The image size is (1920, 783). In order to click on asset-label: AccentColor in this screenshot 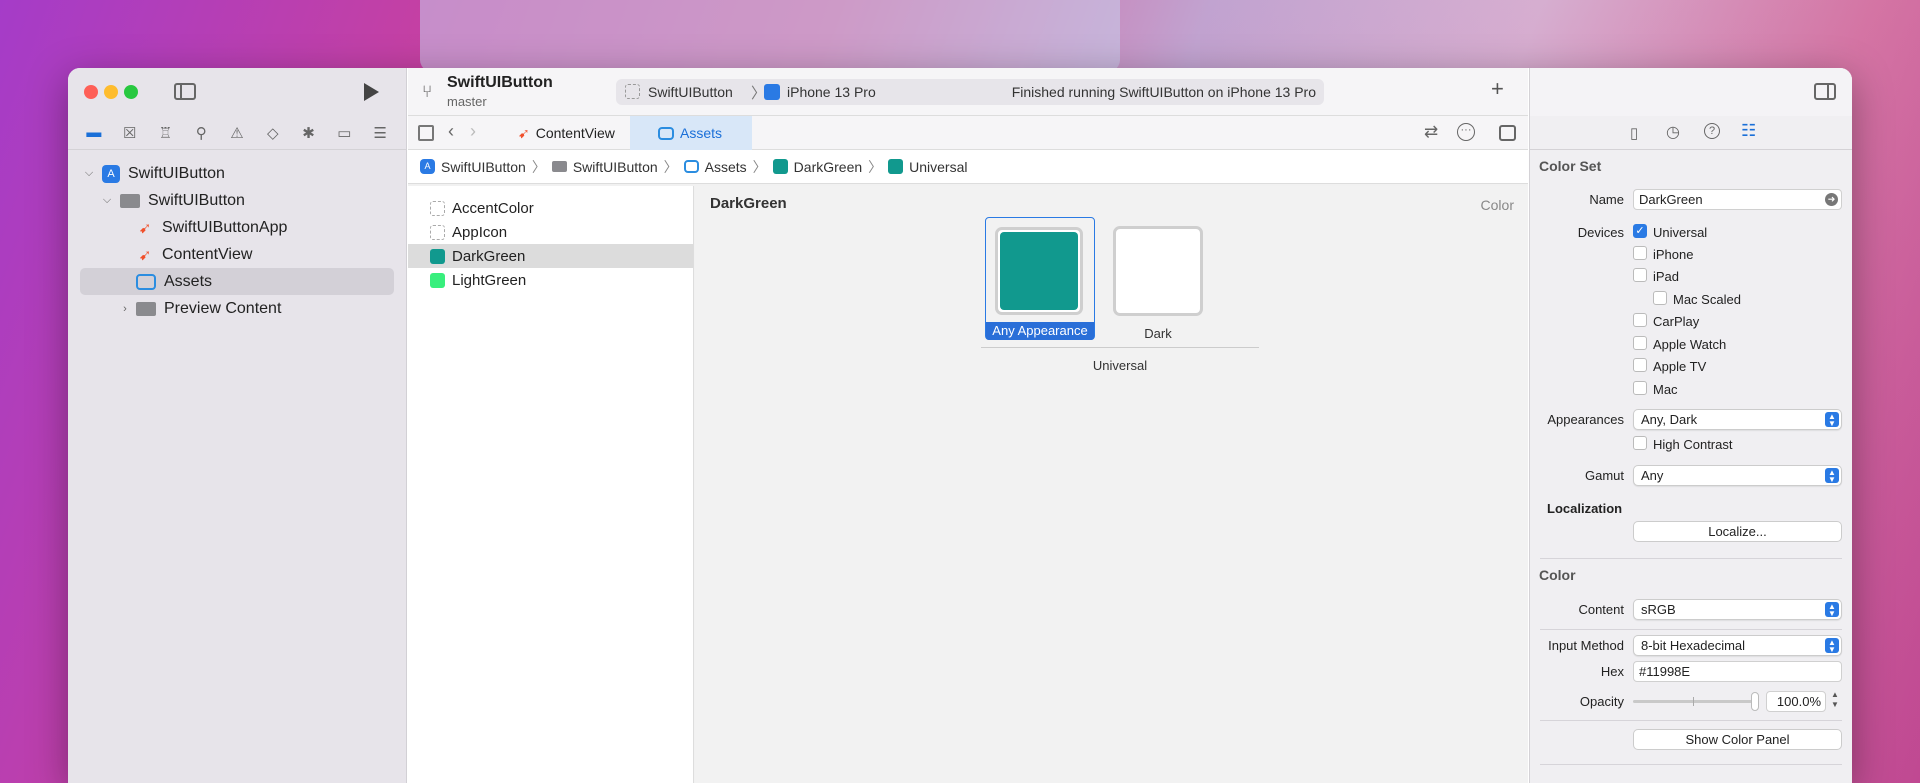, I will do `click(493, 208)`.